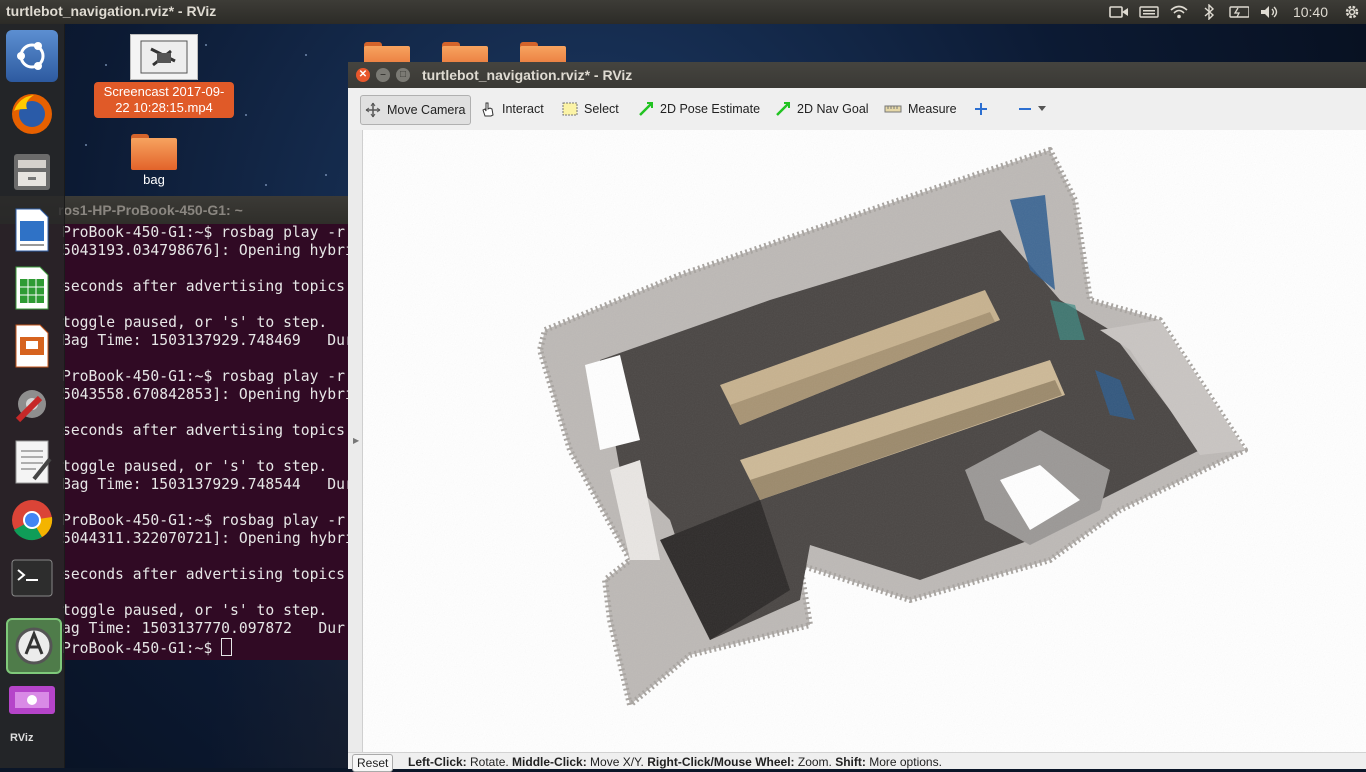  I want to click on chevron-down-icon, so click(1042, 108).